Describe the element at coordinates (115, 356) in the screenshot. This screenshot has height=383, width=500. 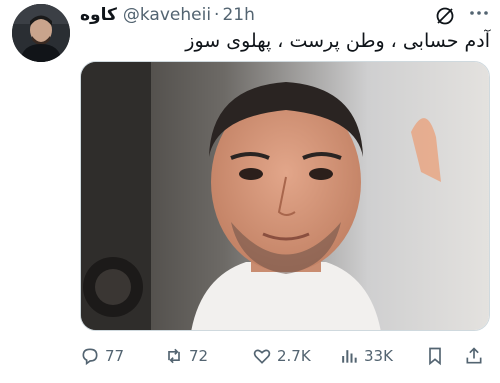
I see `reply-count: 77` at that location.